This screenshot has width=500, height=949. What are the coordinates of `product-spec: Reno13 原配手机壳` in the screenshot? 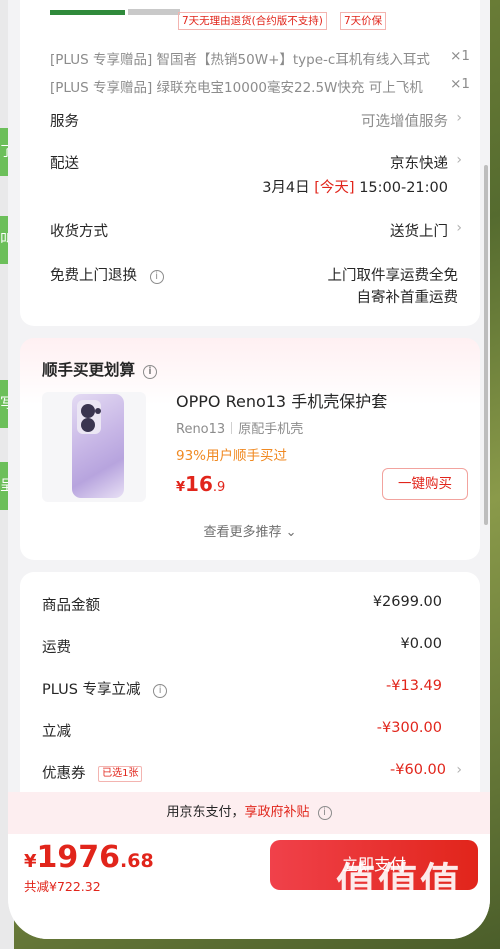 It's located at (240, 429).